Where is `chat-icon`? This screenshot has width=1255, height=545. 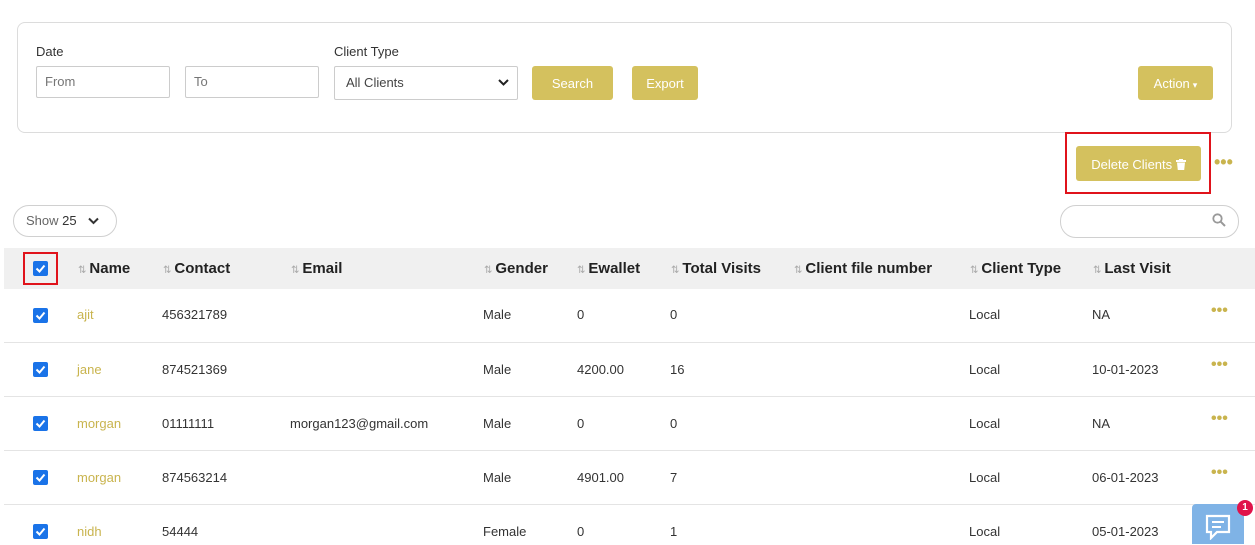 chat-icon is located at coordinates (1218, 529).